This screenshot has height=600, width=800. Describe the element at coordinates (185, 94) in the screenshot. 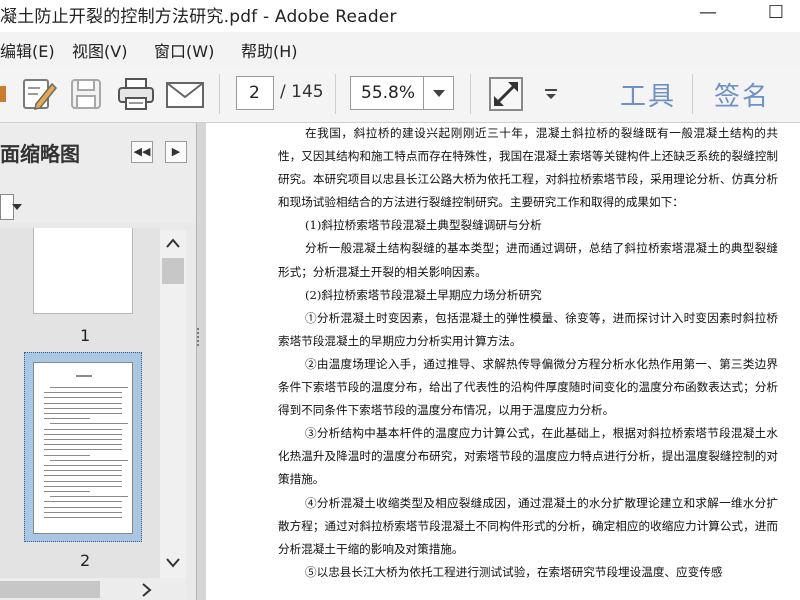

I see `email-icon` at that location.